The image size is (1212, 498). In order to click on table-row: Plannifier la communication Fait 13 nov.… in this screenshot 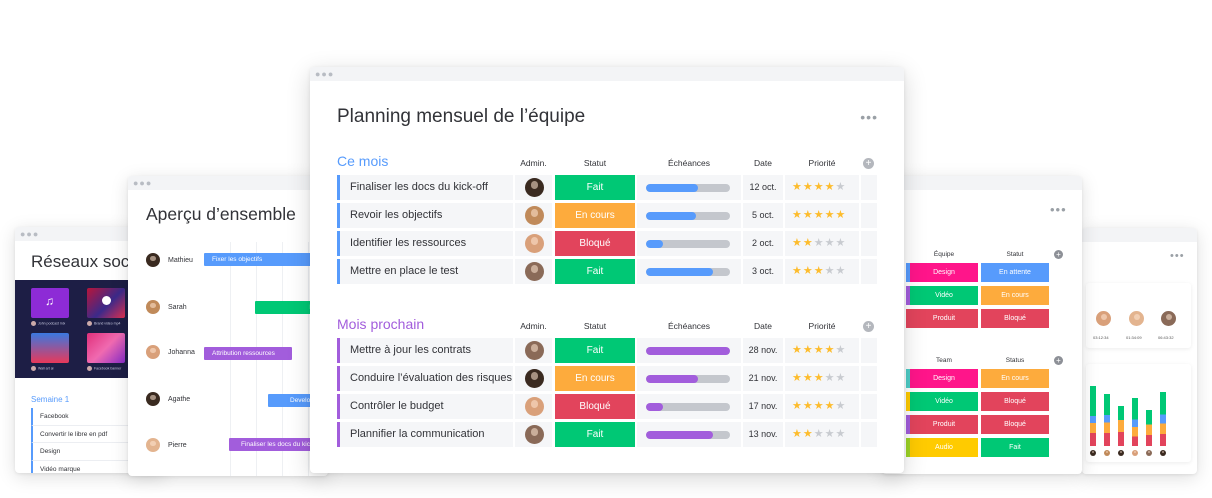, I will do `click(607, 434)`.